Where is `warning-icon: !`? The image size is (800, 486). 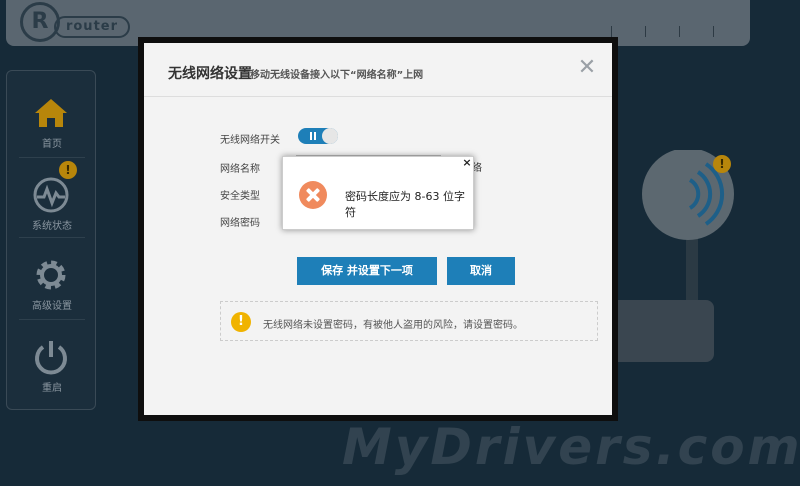
warning-icon: ! is located at coordinates (241, 322).